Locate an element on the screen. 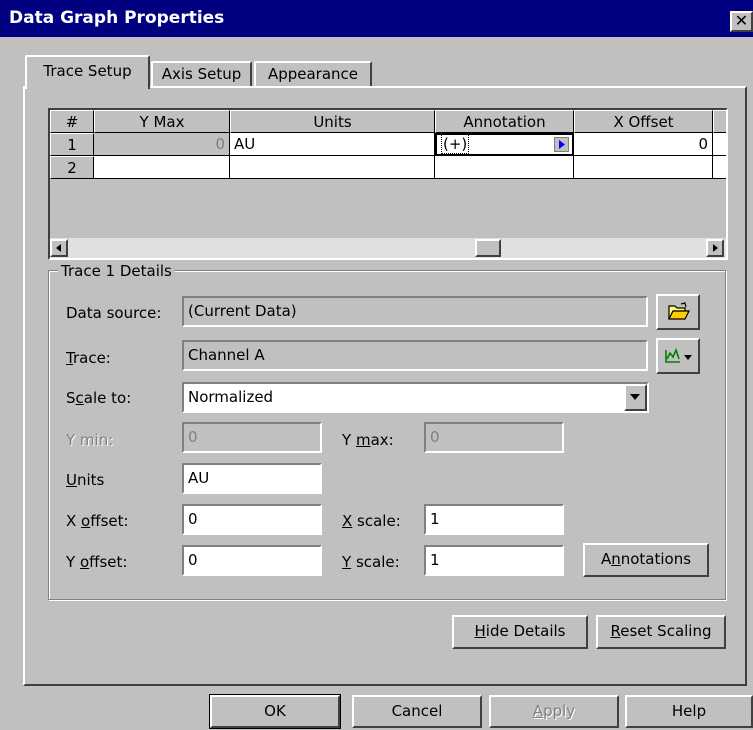  y-max-field: 0 is located at coordinates (494, 437).